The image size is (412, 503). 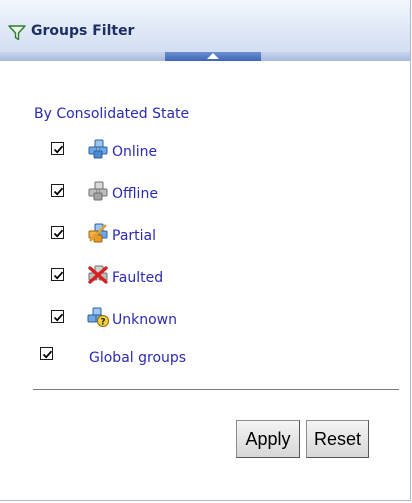 What do you see at coordinates (216, 389) in the screenshot?
I see `separator-line` at bounding box center [216, 389].